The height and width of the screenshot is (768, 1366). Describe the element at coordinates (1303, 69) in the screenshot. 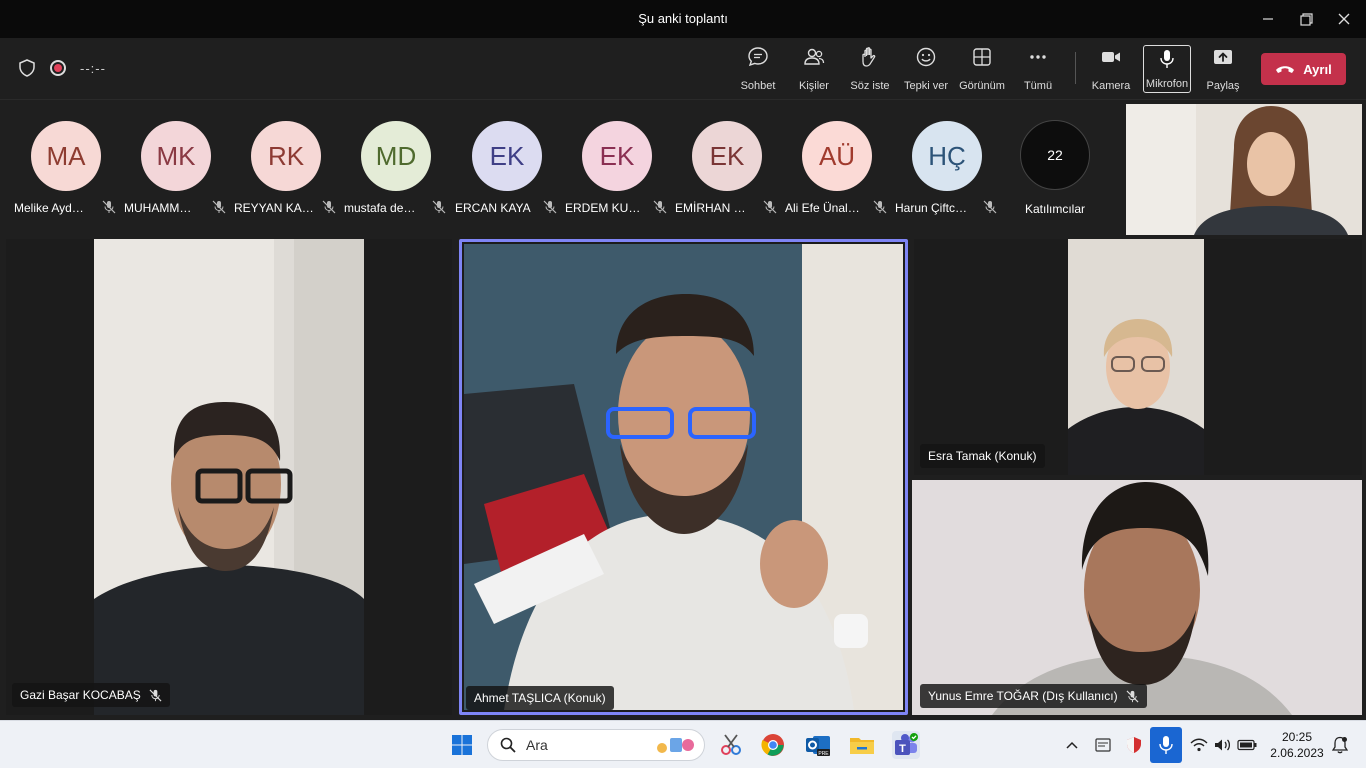

I see `leave-button: Ayrıl` at that location.